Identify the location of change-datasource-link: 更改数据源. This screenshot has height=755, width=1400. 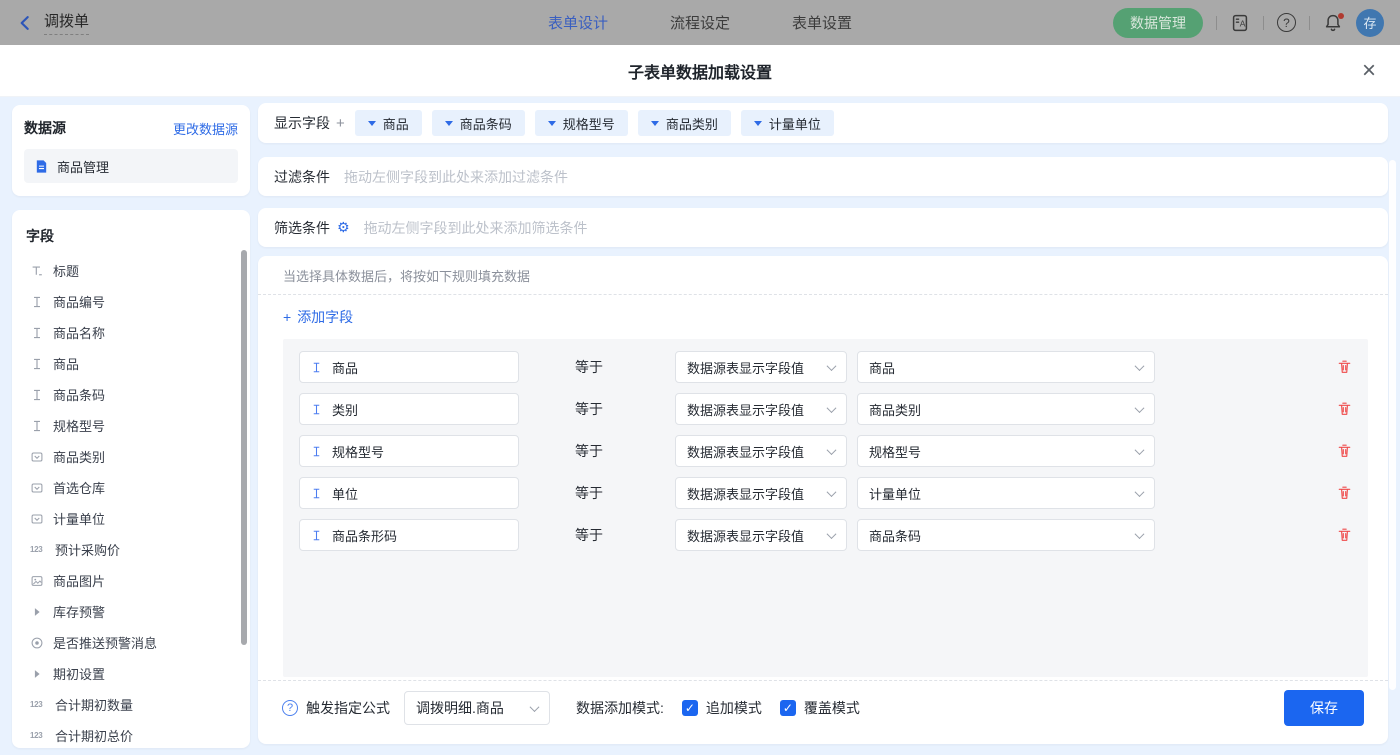
(205, 128).